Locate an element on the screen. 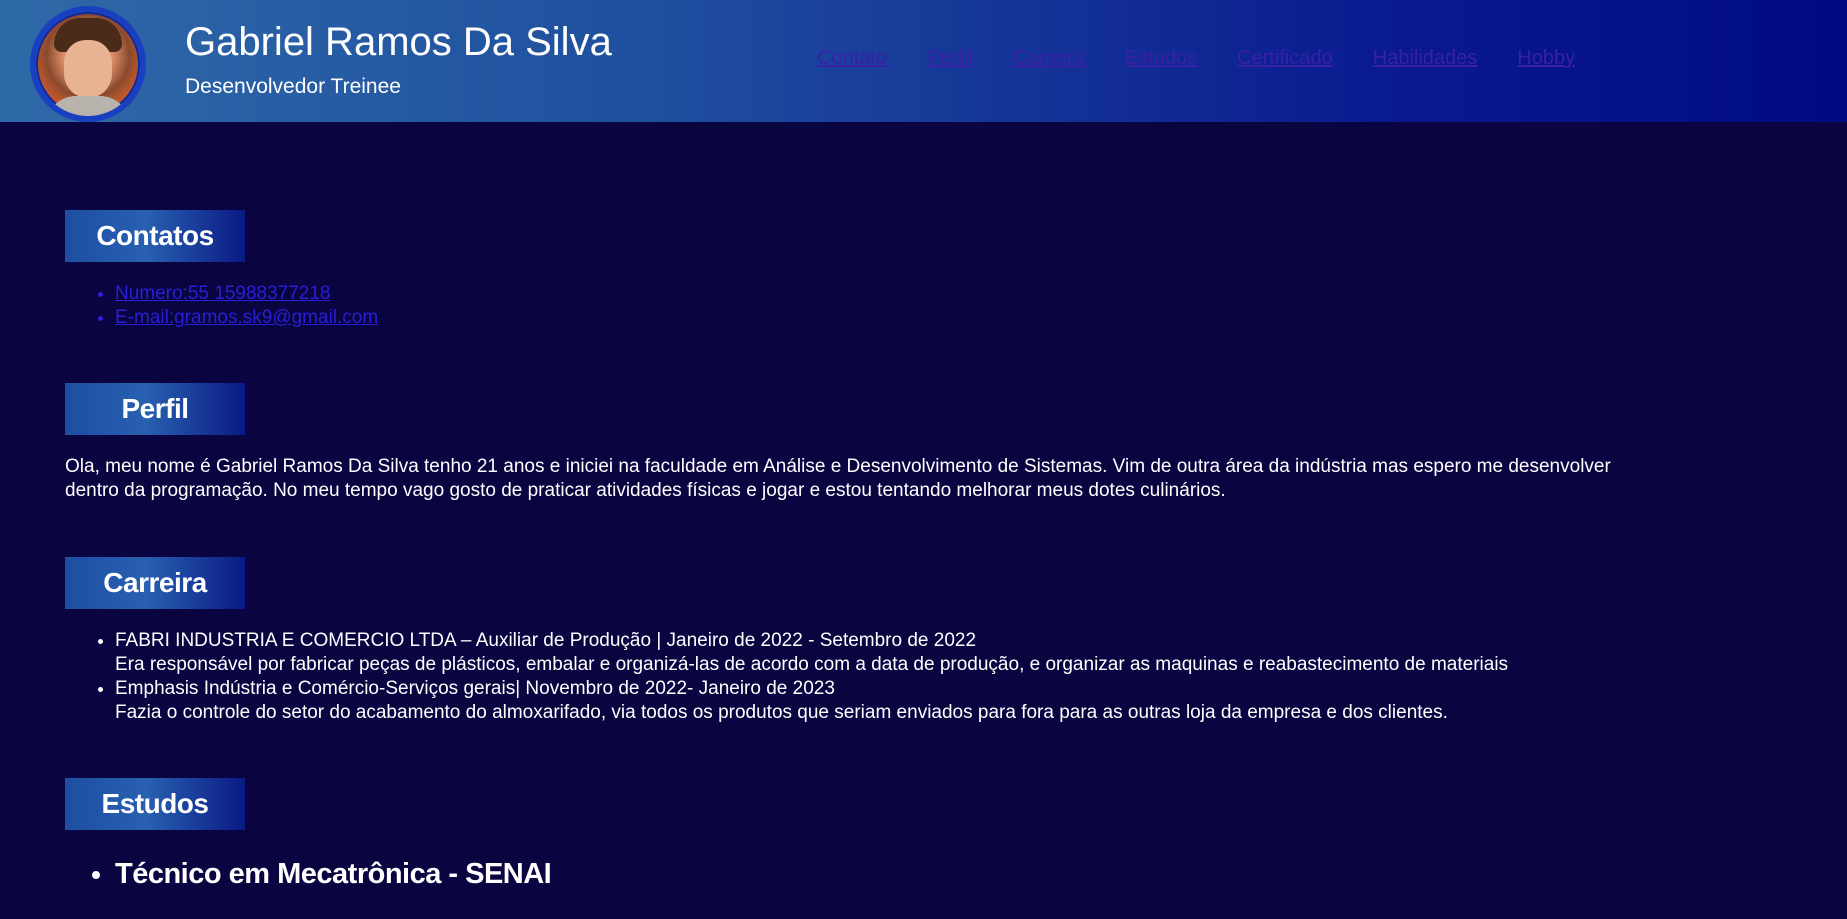  nav-link-perfil: Perfil is located at coordinates (950, 58).